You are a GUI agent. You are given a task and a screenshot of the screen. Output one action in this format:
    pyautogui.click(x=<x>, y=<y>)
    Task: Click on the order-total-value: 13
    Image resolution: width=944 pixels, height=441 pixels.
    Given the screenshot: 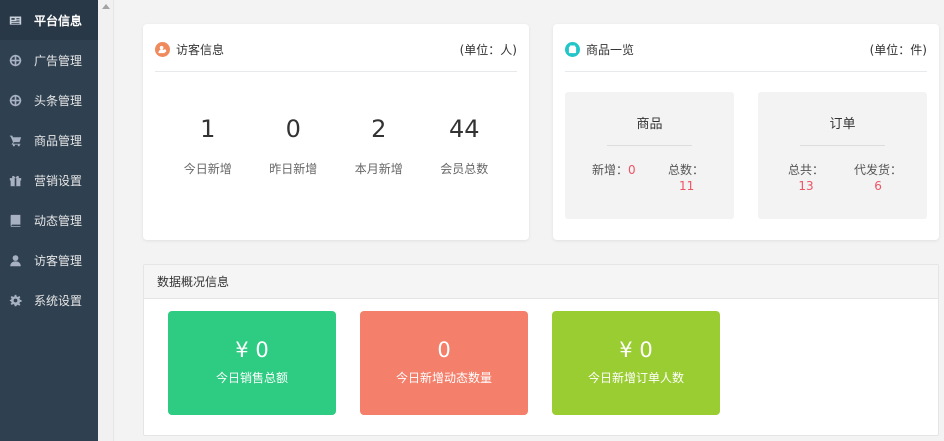 What is the action you would take?
    pyautogui.click(x=806, y=186)
    